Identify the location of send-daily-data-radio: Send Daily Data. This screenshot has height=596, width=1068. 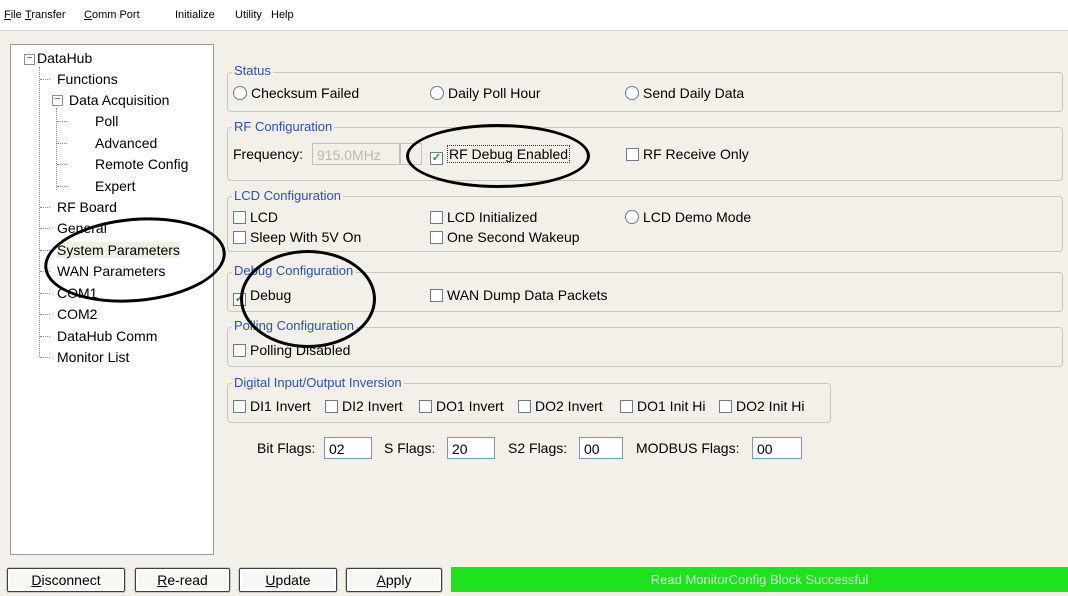
(684, 93).